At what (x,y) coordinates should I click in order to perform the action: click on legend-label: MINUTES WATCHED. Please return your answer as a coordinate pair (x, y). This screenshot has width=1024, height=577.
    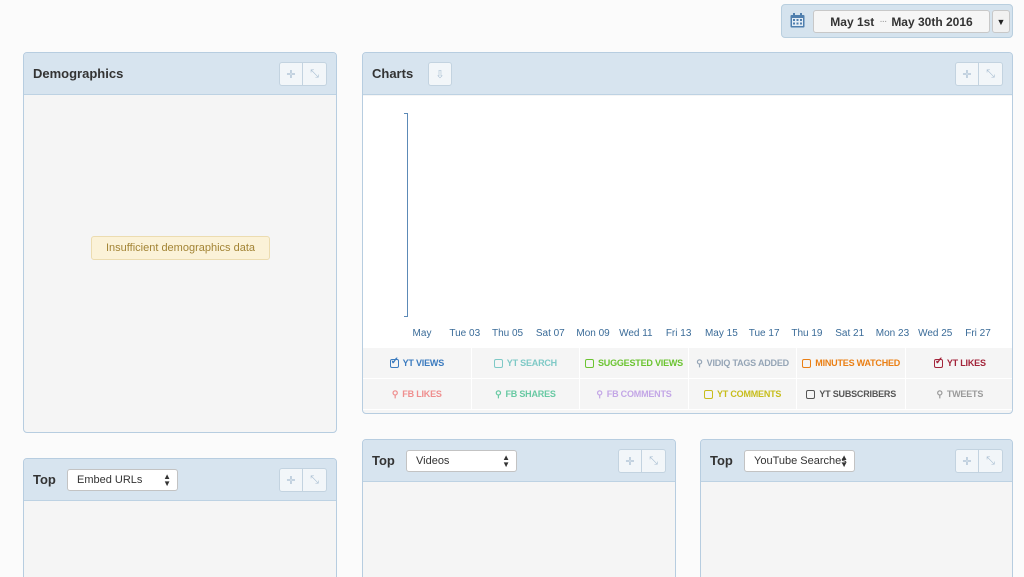
    Looking at the image, I should click on (858, 363).